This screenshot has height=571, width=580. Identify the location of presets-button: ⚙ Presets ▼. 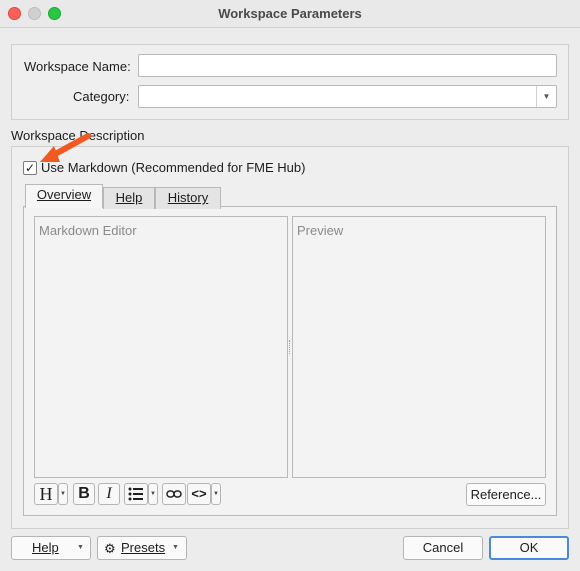
(142, 548).